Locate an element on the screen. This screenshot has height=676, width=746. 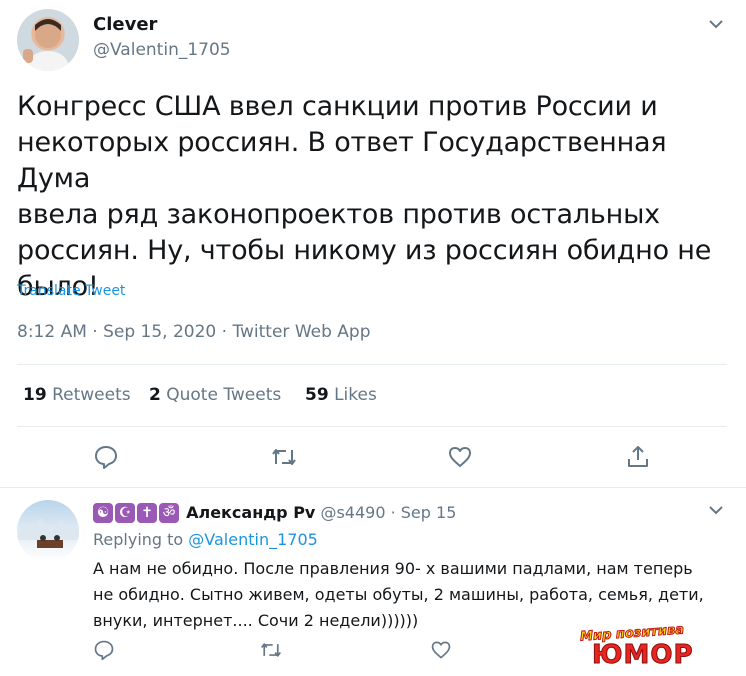
reply-retweet-icon is located at coordinates (271, 650).